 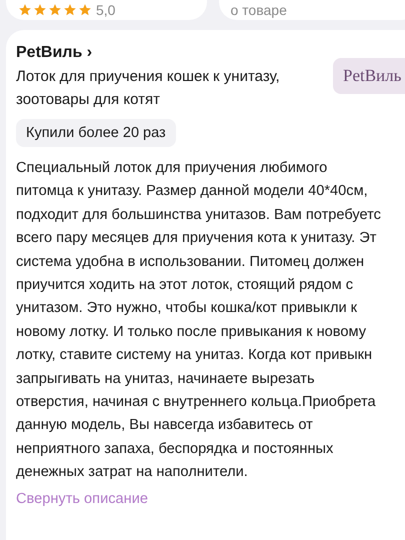 I want to click on description-line: подходит для большинства унитазов. Вам потребуетс, so click(x=198, y=215).